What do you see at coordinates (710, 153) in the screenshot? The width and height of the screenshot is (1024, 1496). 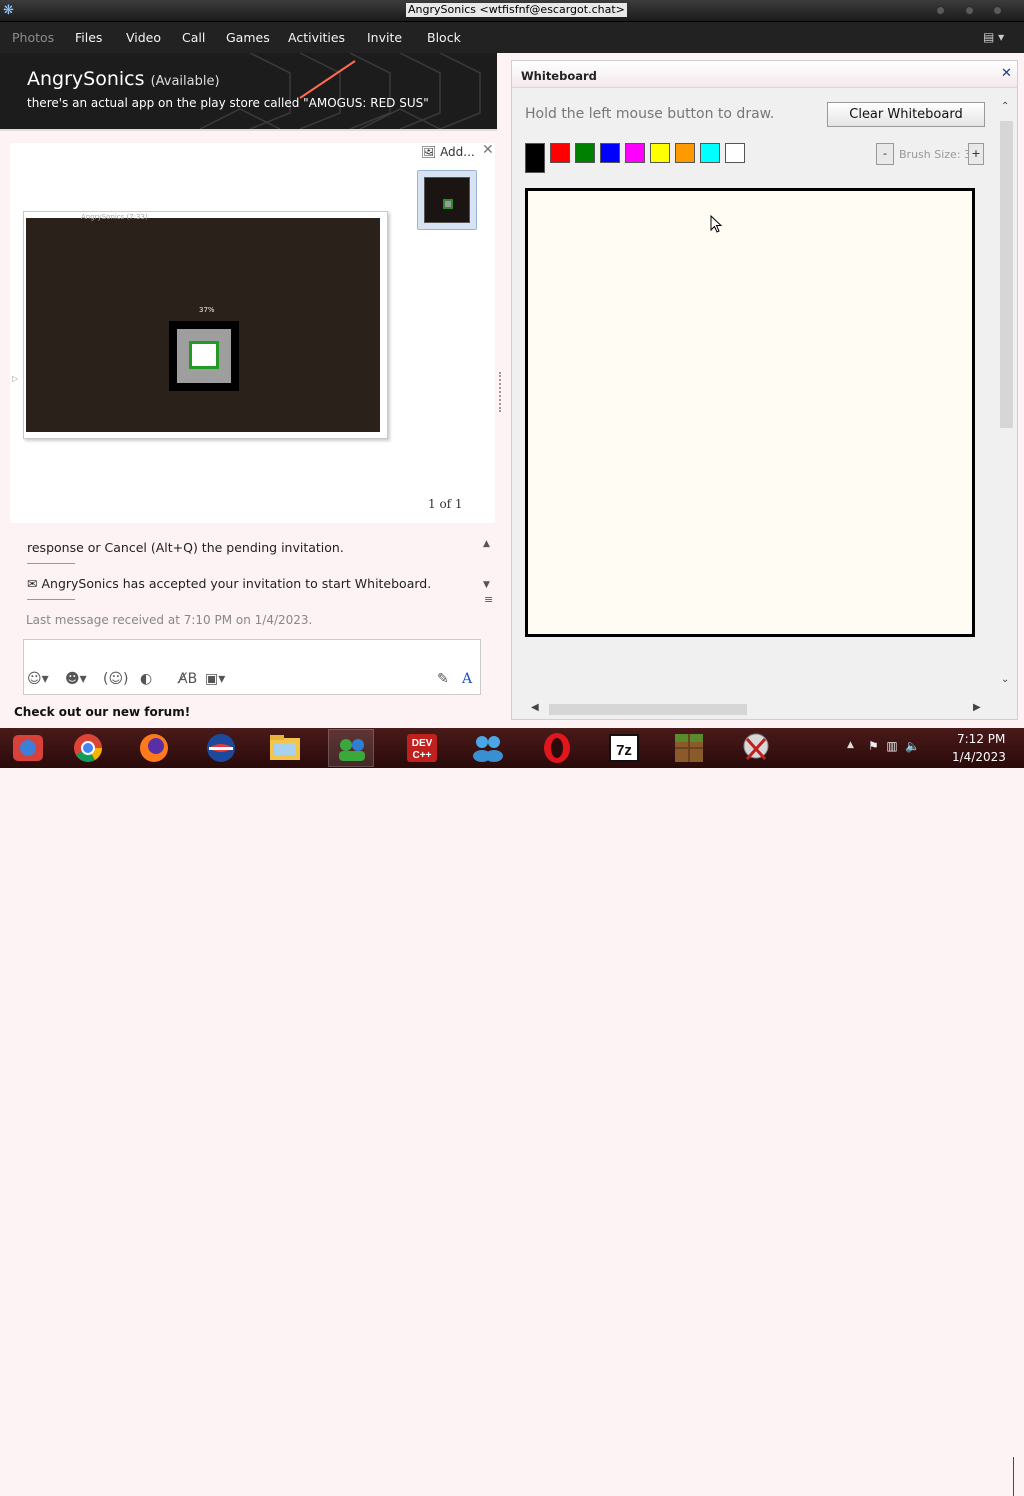 I see `color-swatch-cyan` at bounding box center [710, 153].